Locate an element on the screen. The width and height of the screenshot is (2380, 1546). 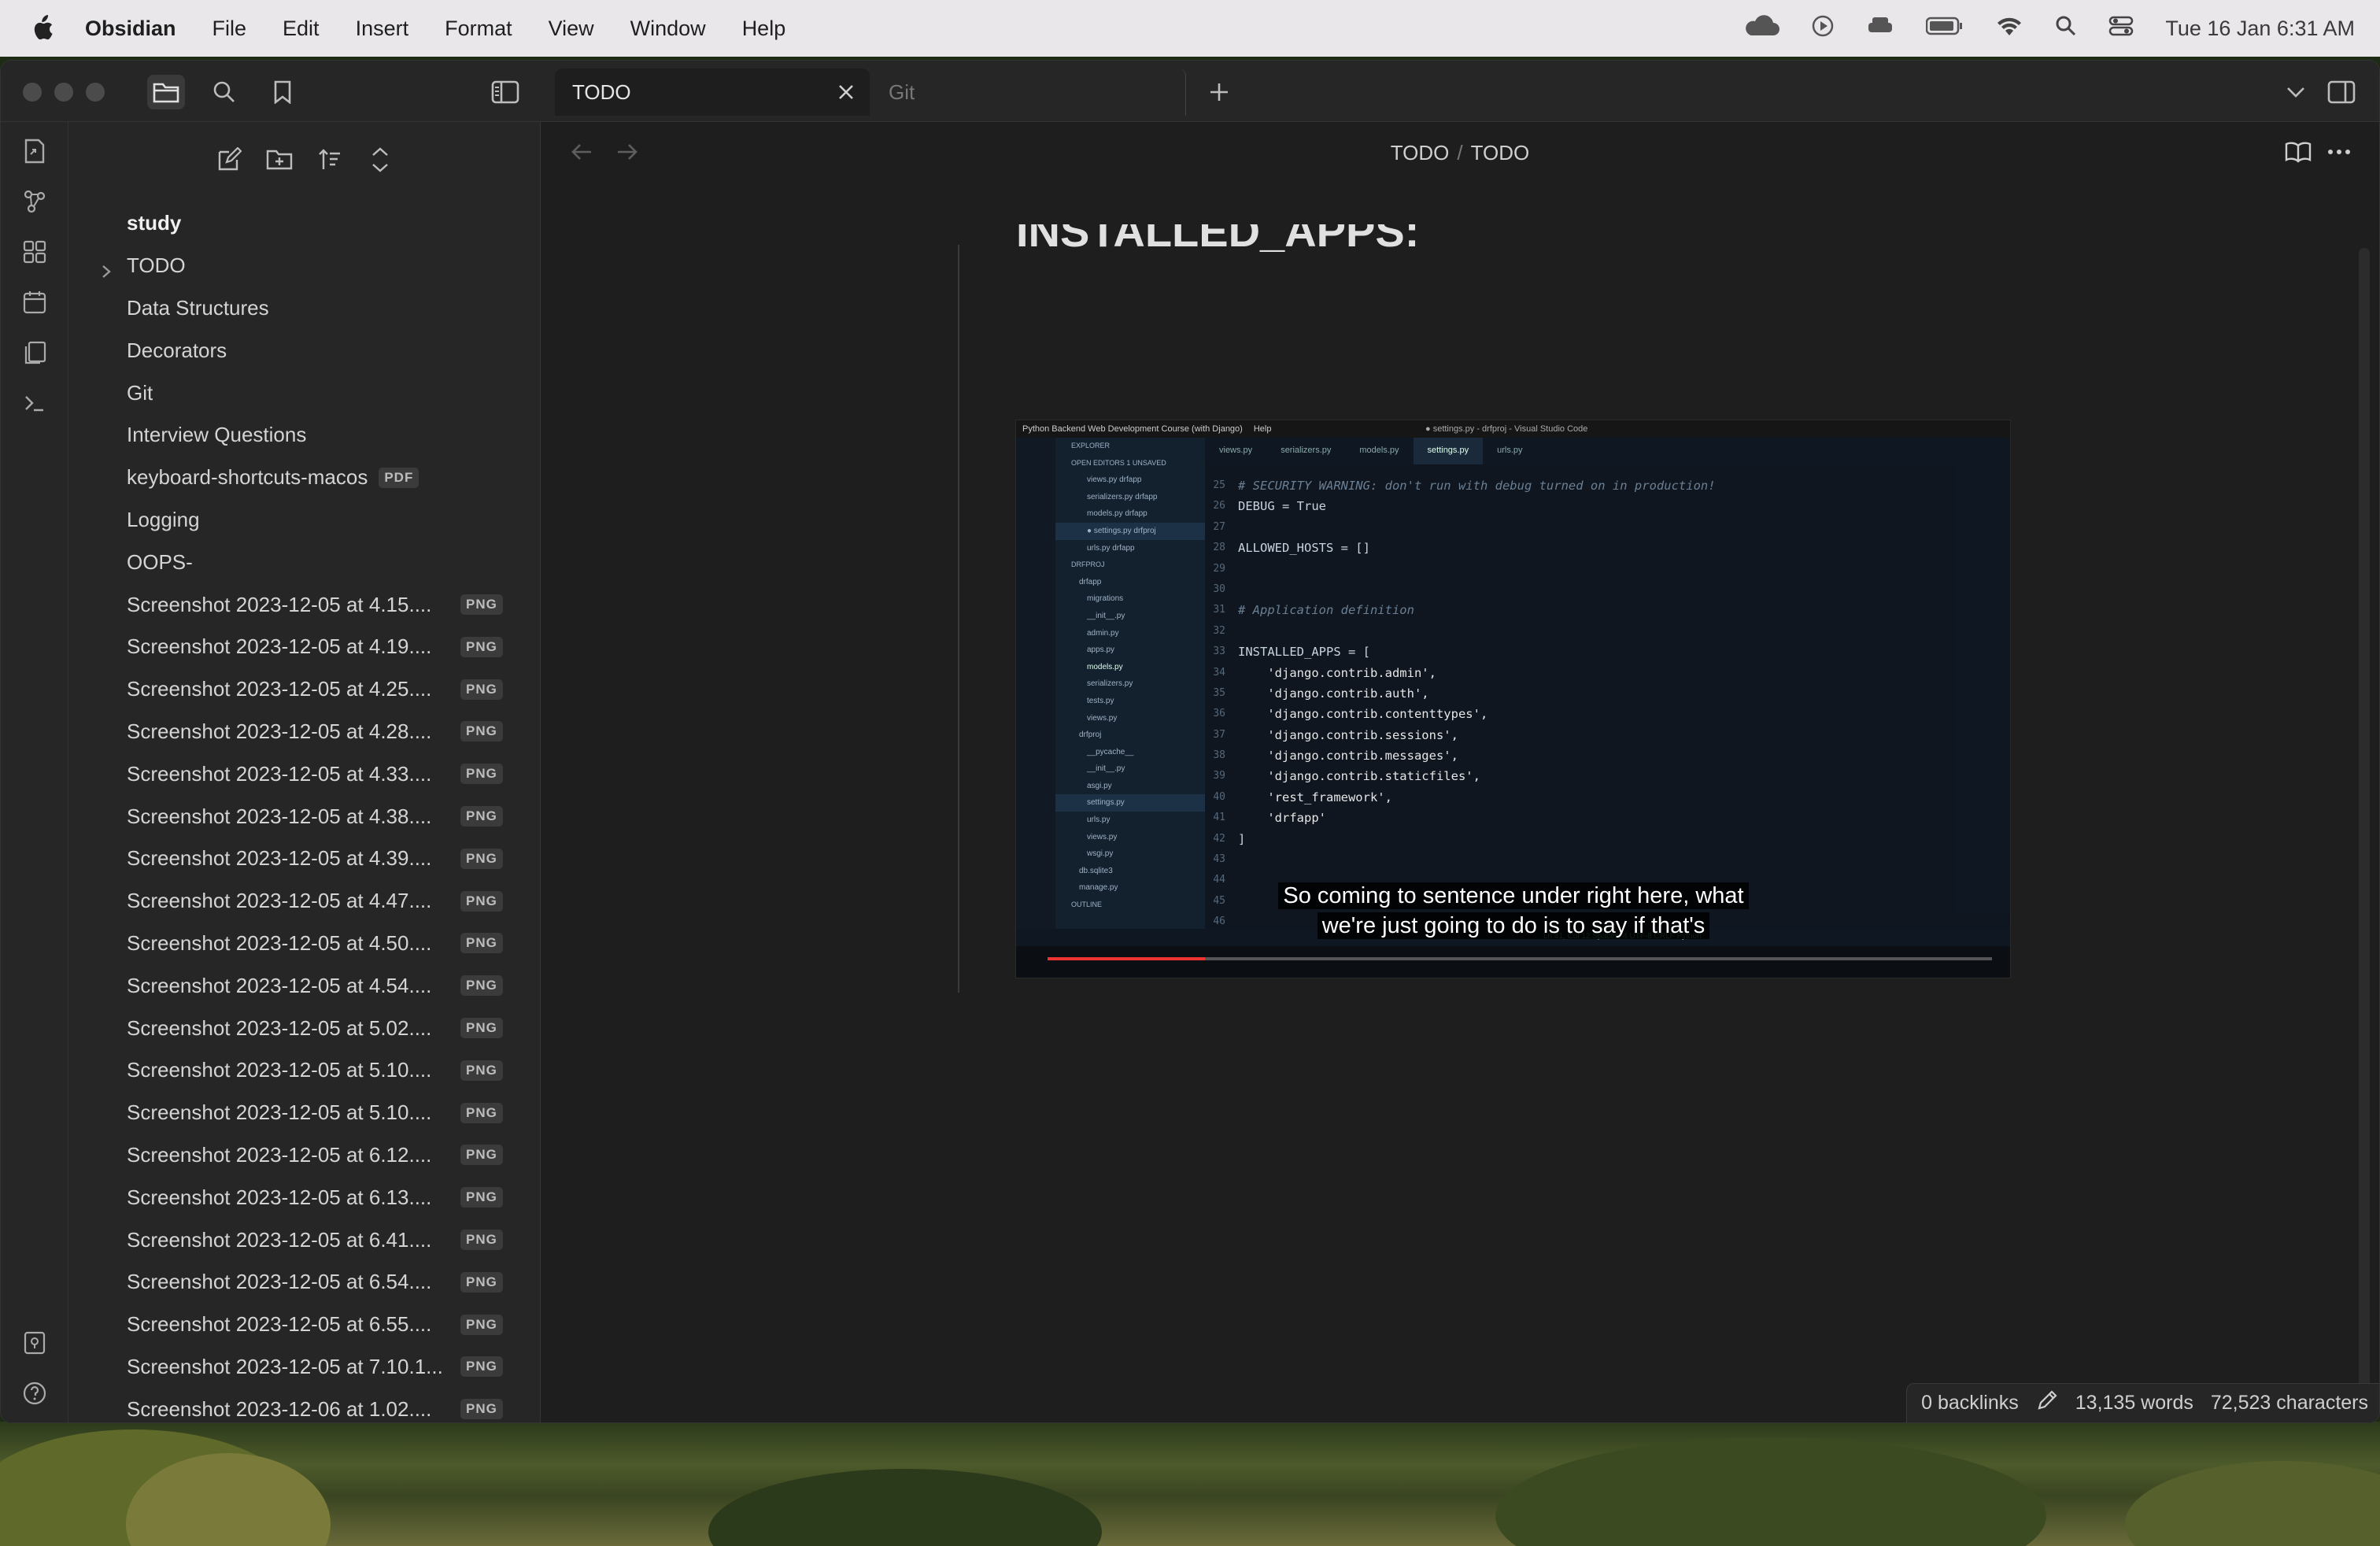
file-item: Screenshot 2023-12-05 at 5.02.... PNG is located at coordinates (304, 1028).